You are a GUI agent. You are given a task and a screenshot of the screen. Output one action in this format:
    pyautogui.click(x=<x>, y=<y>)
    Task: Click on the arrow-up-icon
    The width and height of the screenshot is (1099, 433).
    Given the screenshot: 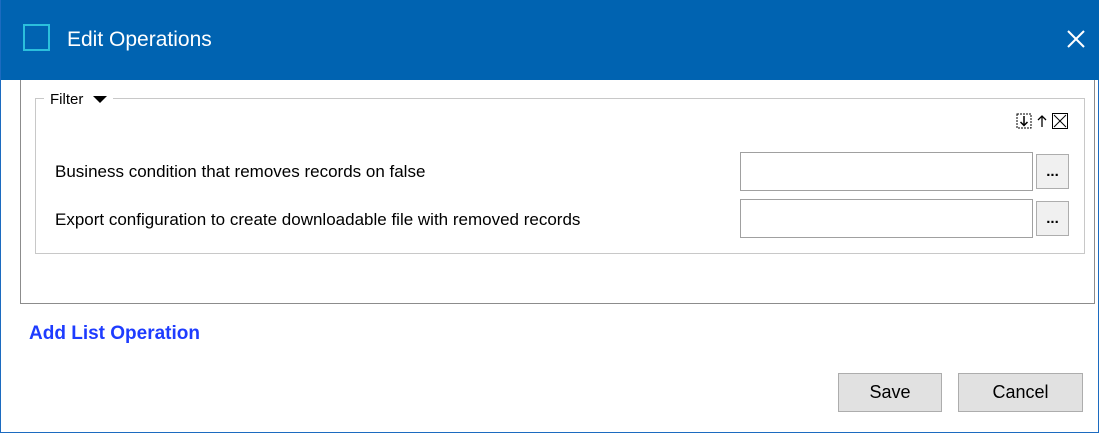 What is the action you would take?
    pyautogui.click(x=1042, y=121)
    